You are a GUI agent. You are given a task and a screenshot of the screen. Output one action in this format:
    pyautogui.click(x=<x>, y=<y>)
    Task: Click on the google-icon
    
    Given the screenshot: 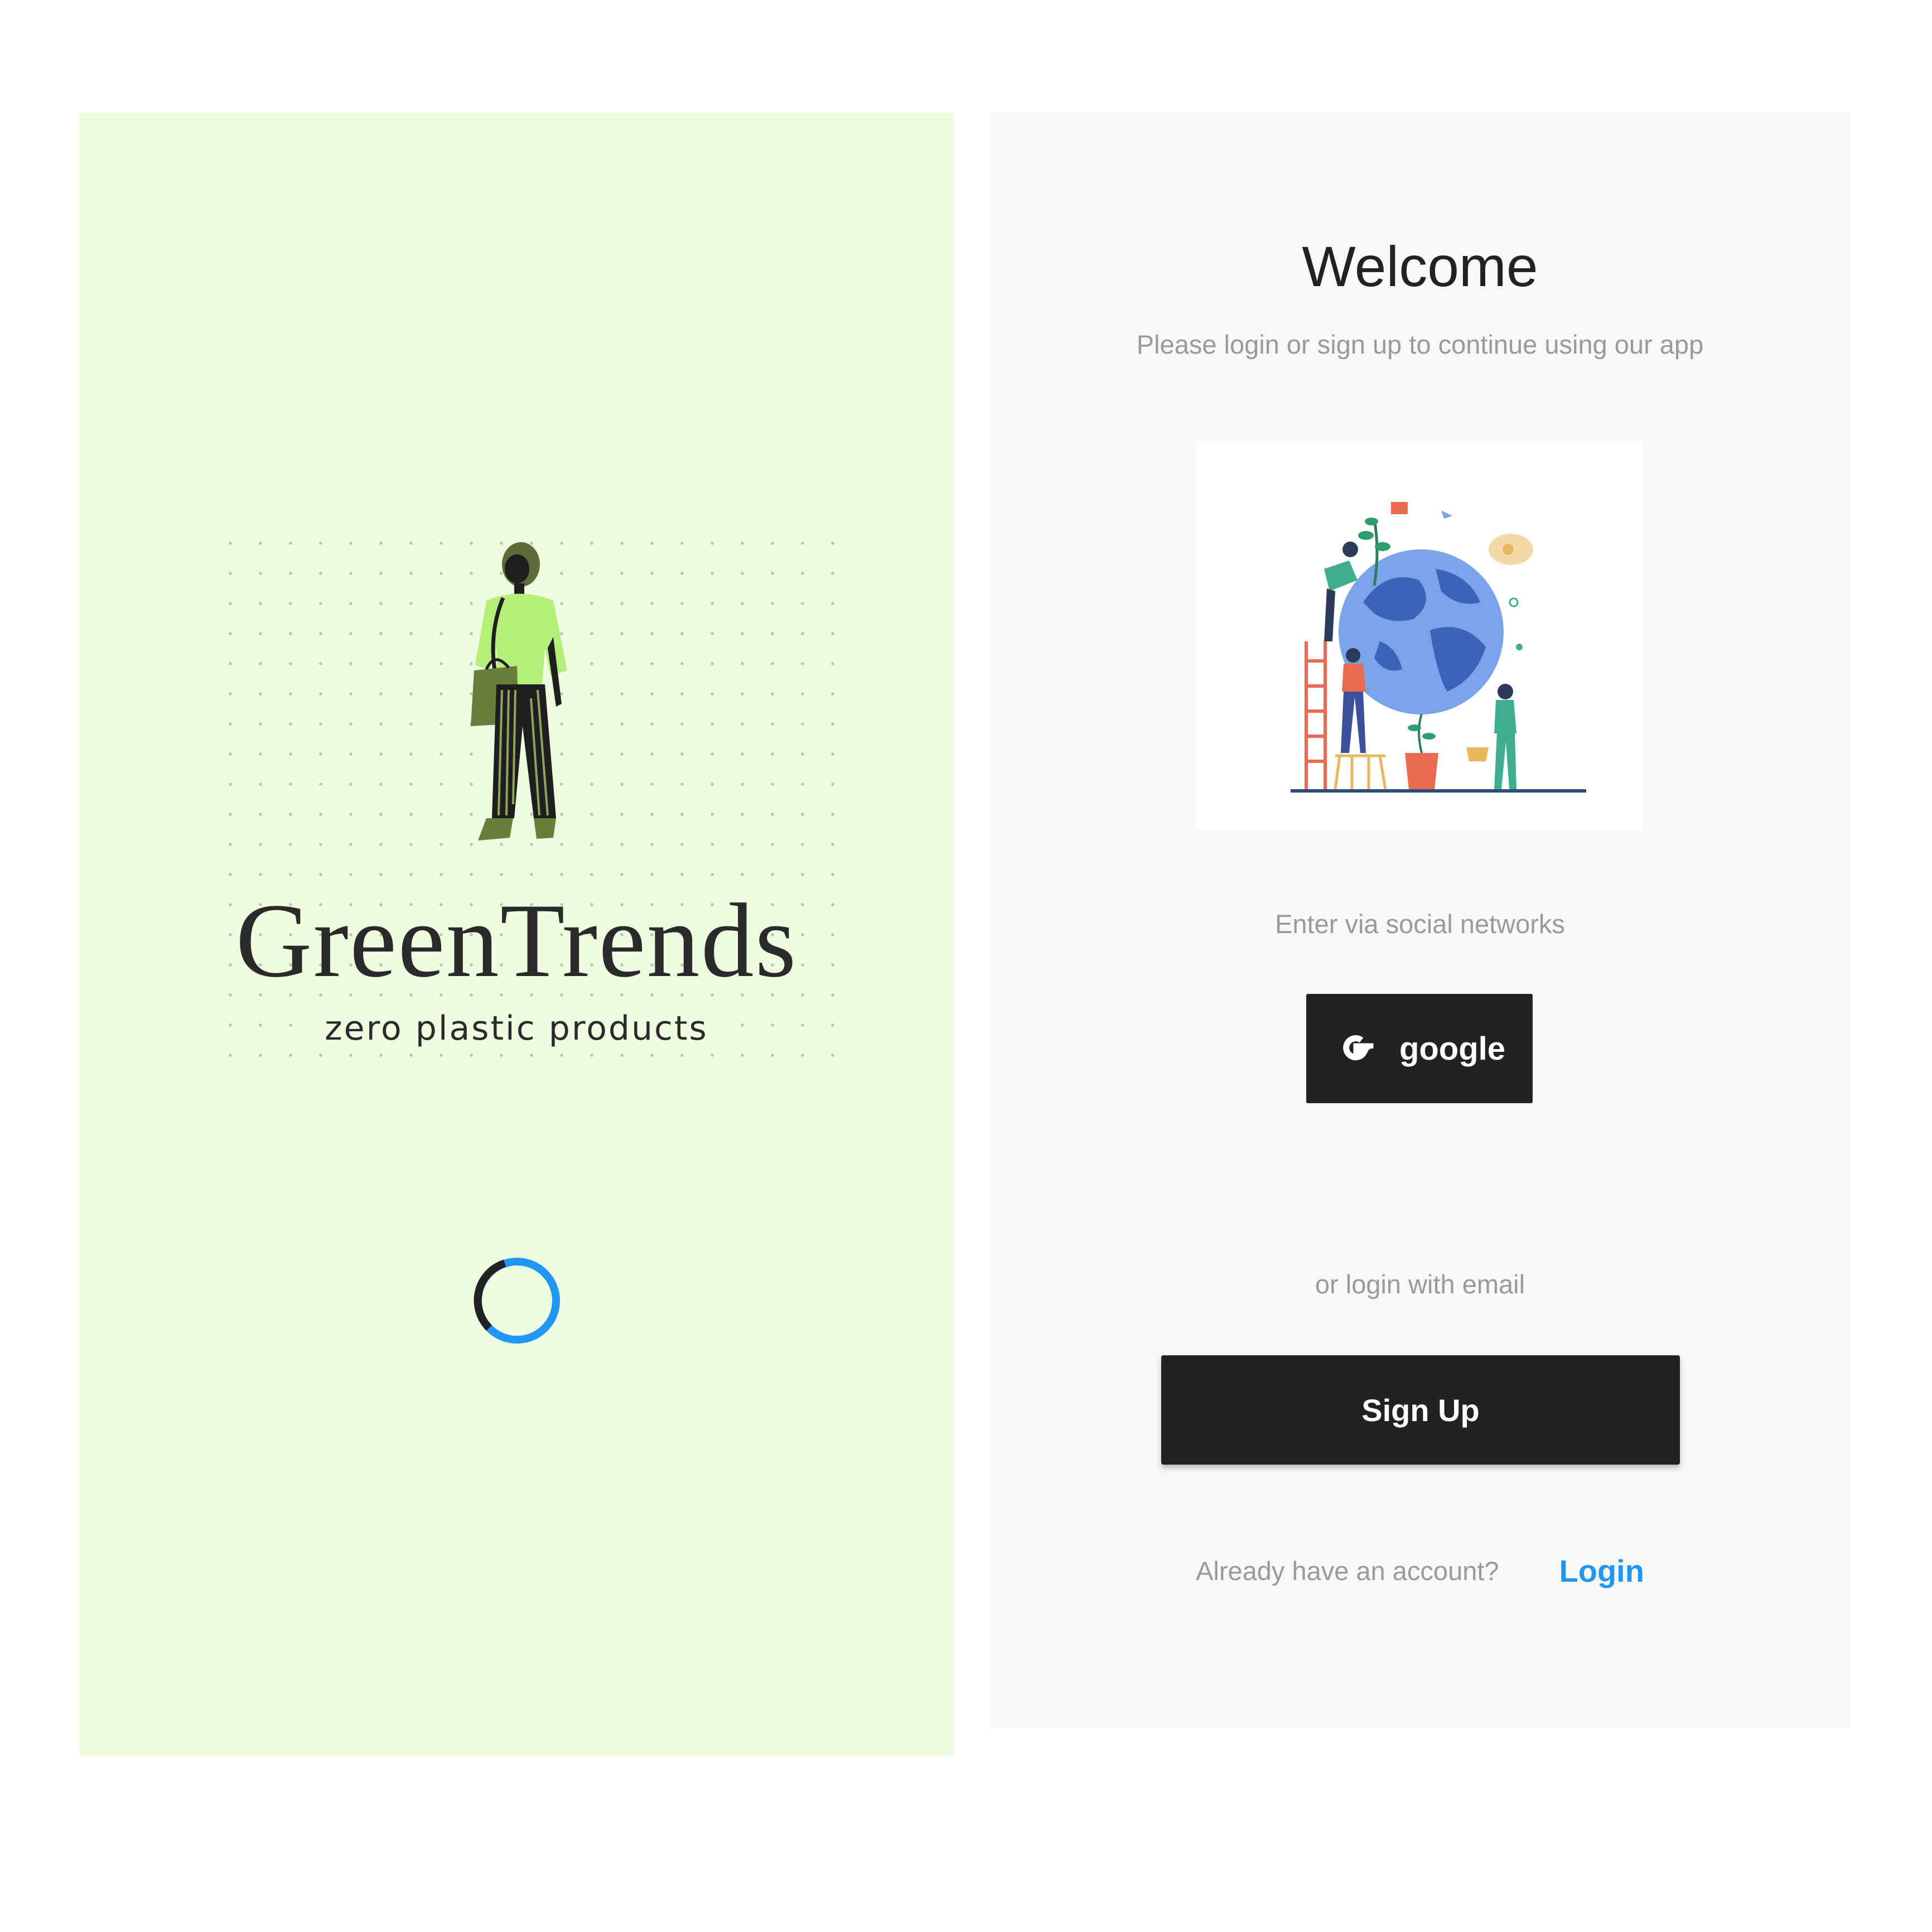 What is the action you would take?
    pyautogui.click(x=1358, y=1048)
    